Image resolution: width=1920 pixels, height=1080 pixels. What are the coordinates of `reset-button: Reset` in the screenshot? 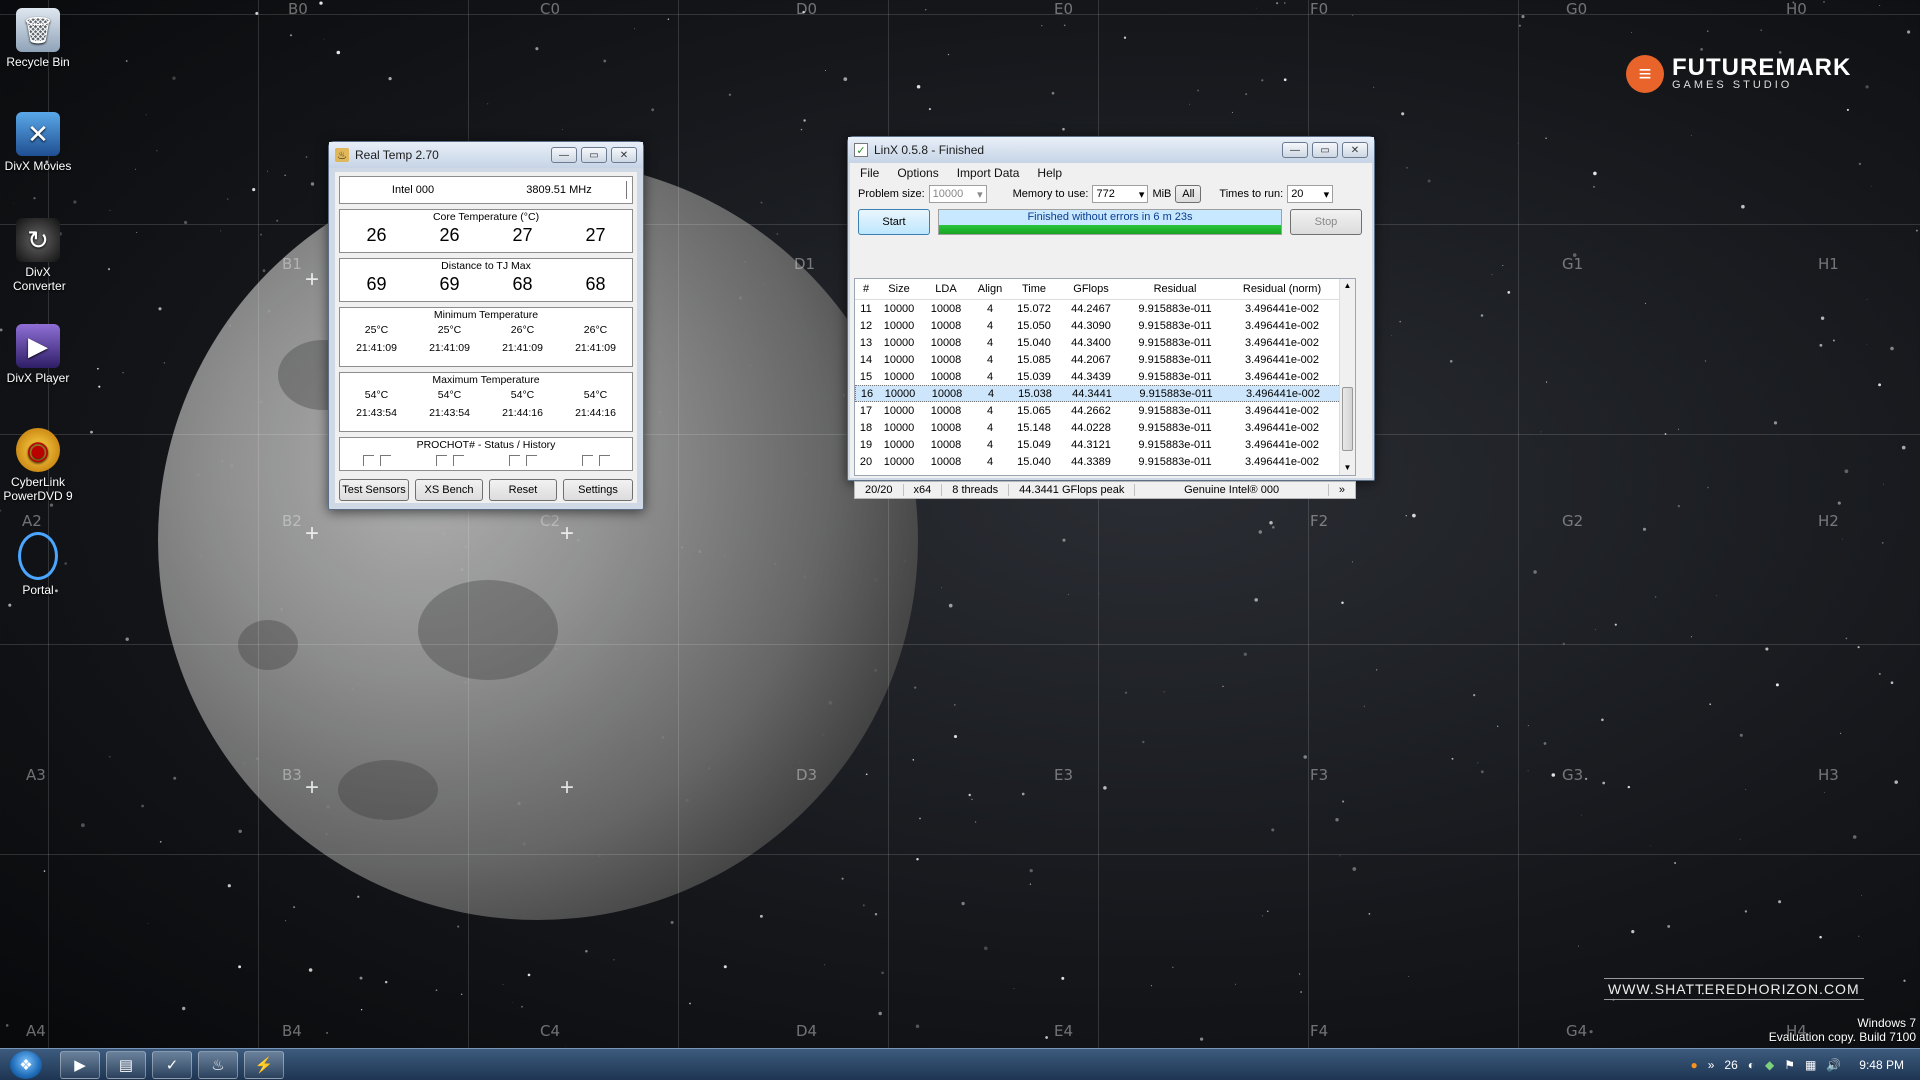 It's located at (523, 490).